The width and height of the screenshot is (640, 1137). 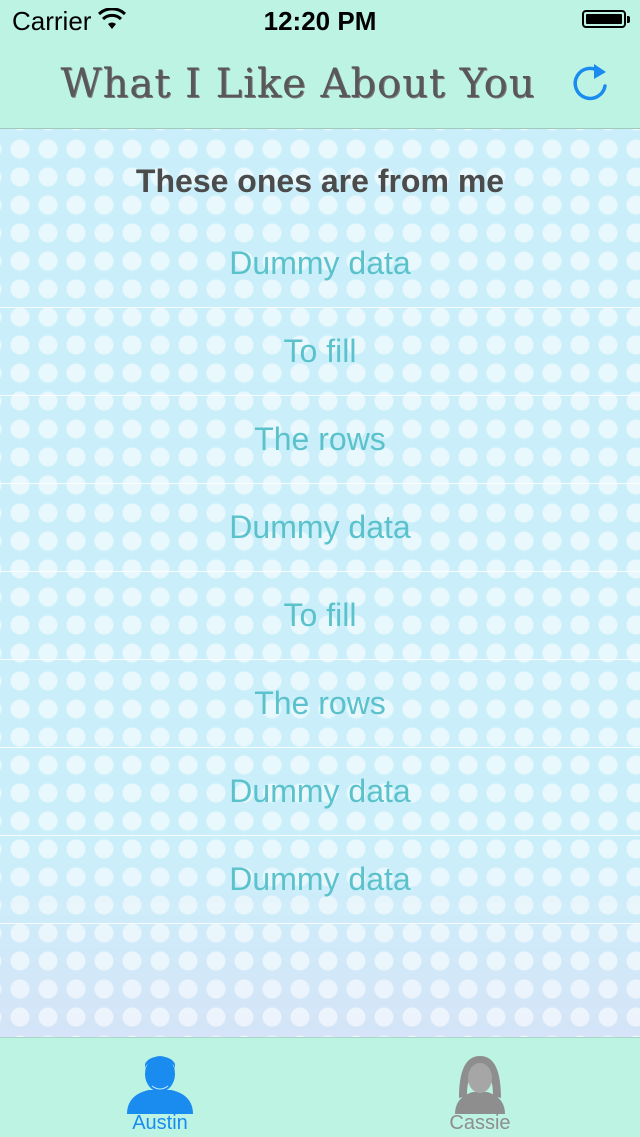 I want to click on tab-cassie: Cassie, so click(x=480, y=1087).